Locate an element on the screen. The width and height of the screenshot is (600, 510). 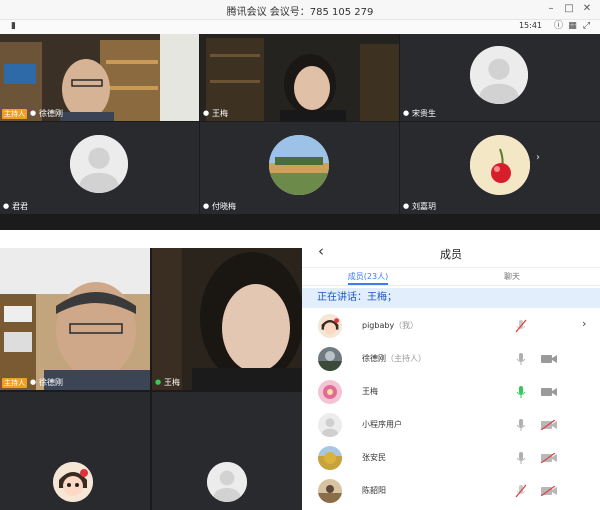
wangmei-video-feed is located at coordinates (299, 77).